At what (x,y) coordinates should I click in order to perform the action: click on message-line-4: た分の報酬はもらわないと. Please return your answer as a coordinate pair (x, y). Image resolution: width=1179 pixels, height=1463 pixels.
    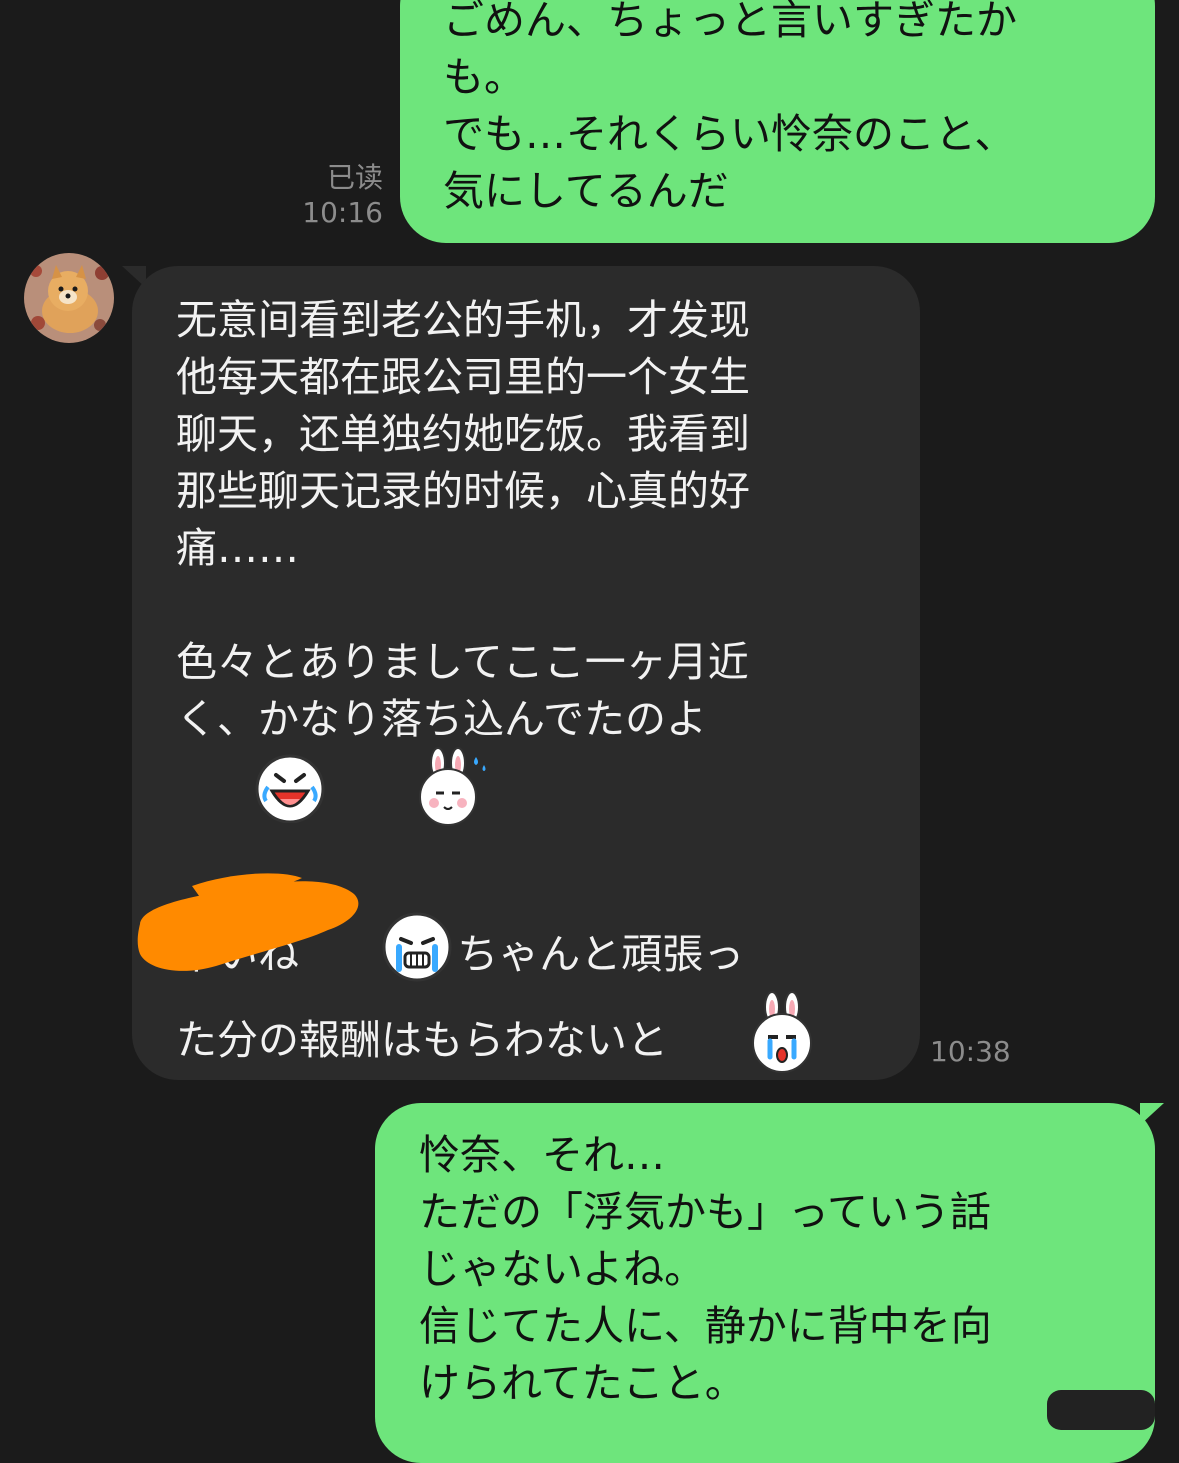
    Looking at the image, I should click on (528, 1036).